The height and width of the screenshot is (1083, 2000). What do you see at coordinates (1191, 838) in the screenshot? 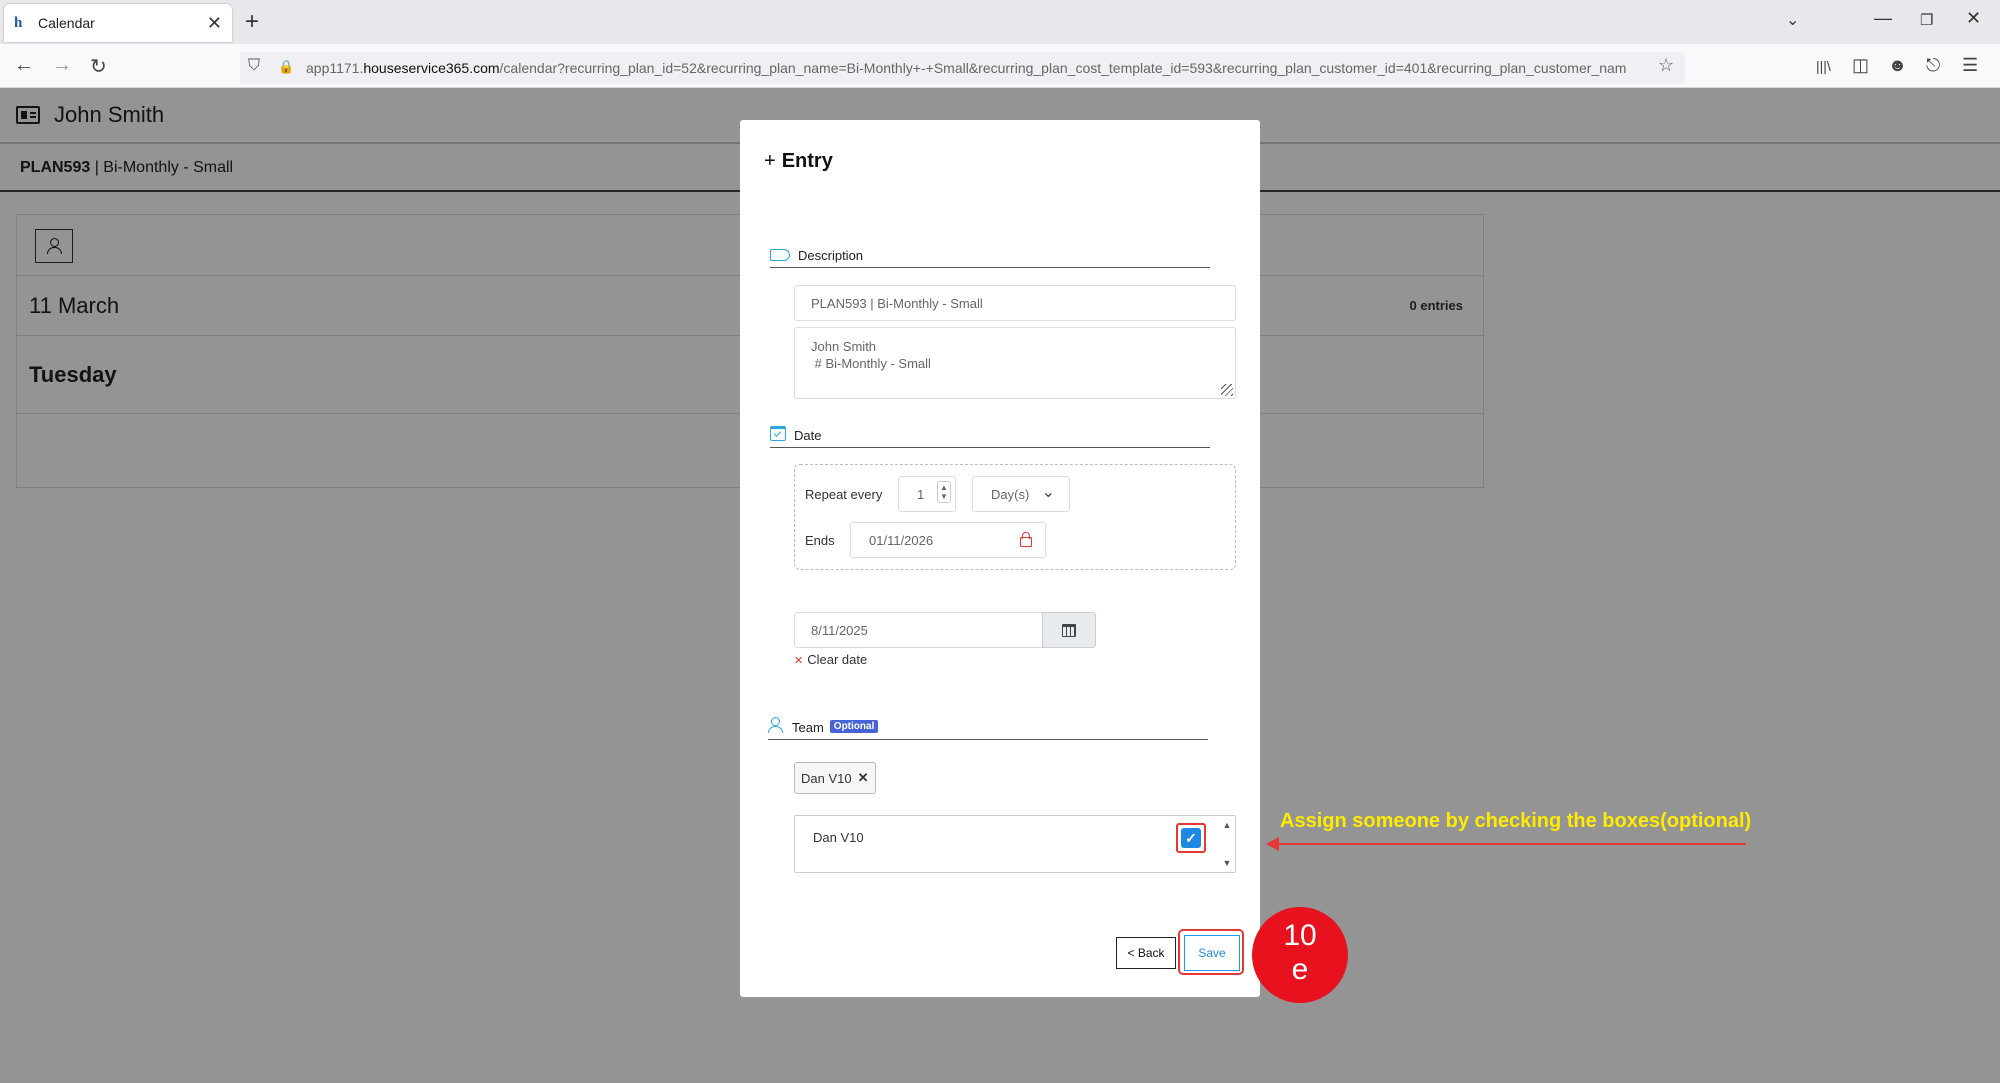
I see `checkbox-highlight` at bounding box center [1191, 838].